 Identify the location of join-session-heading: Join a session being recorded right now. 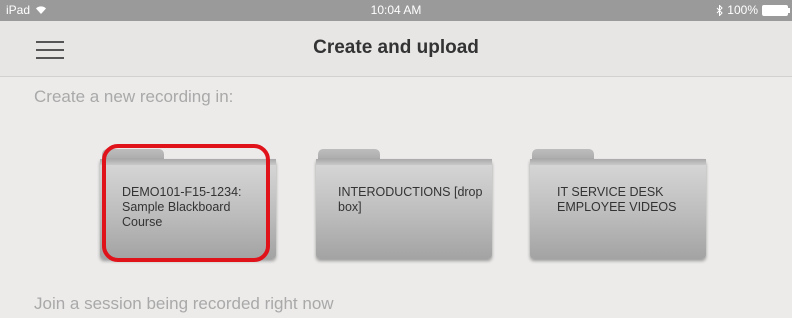
(184, 303).